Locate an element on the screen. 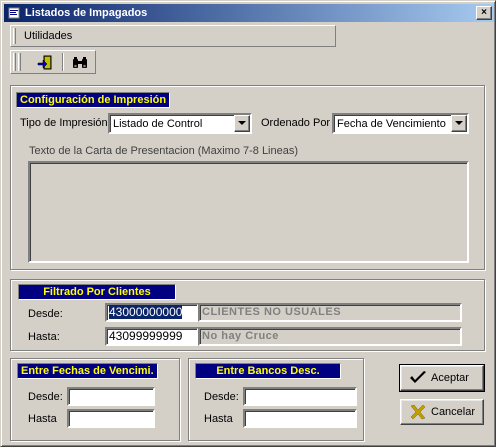 This screenshot has height=447, width=496. client-from-input: 43000000000 is located at coordinates (152, 312).